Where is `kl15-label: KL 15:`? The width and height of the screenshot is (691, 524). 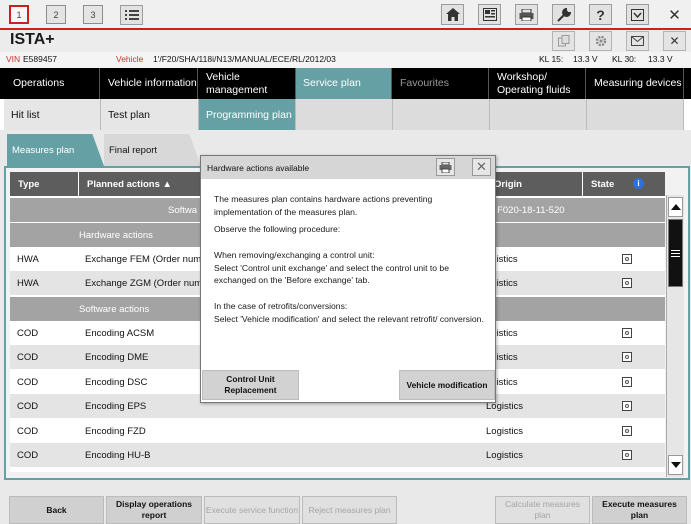 kl15-label: KL 15: is located at coordinates (551, 59).